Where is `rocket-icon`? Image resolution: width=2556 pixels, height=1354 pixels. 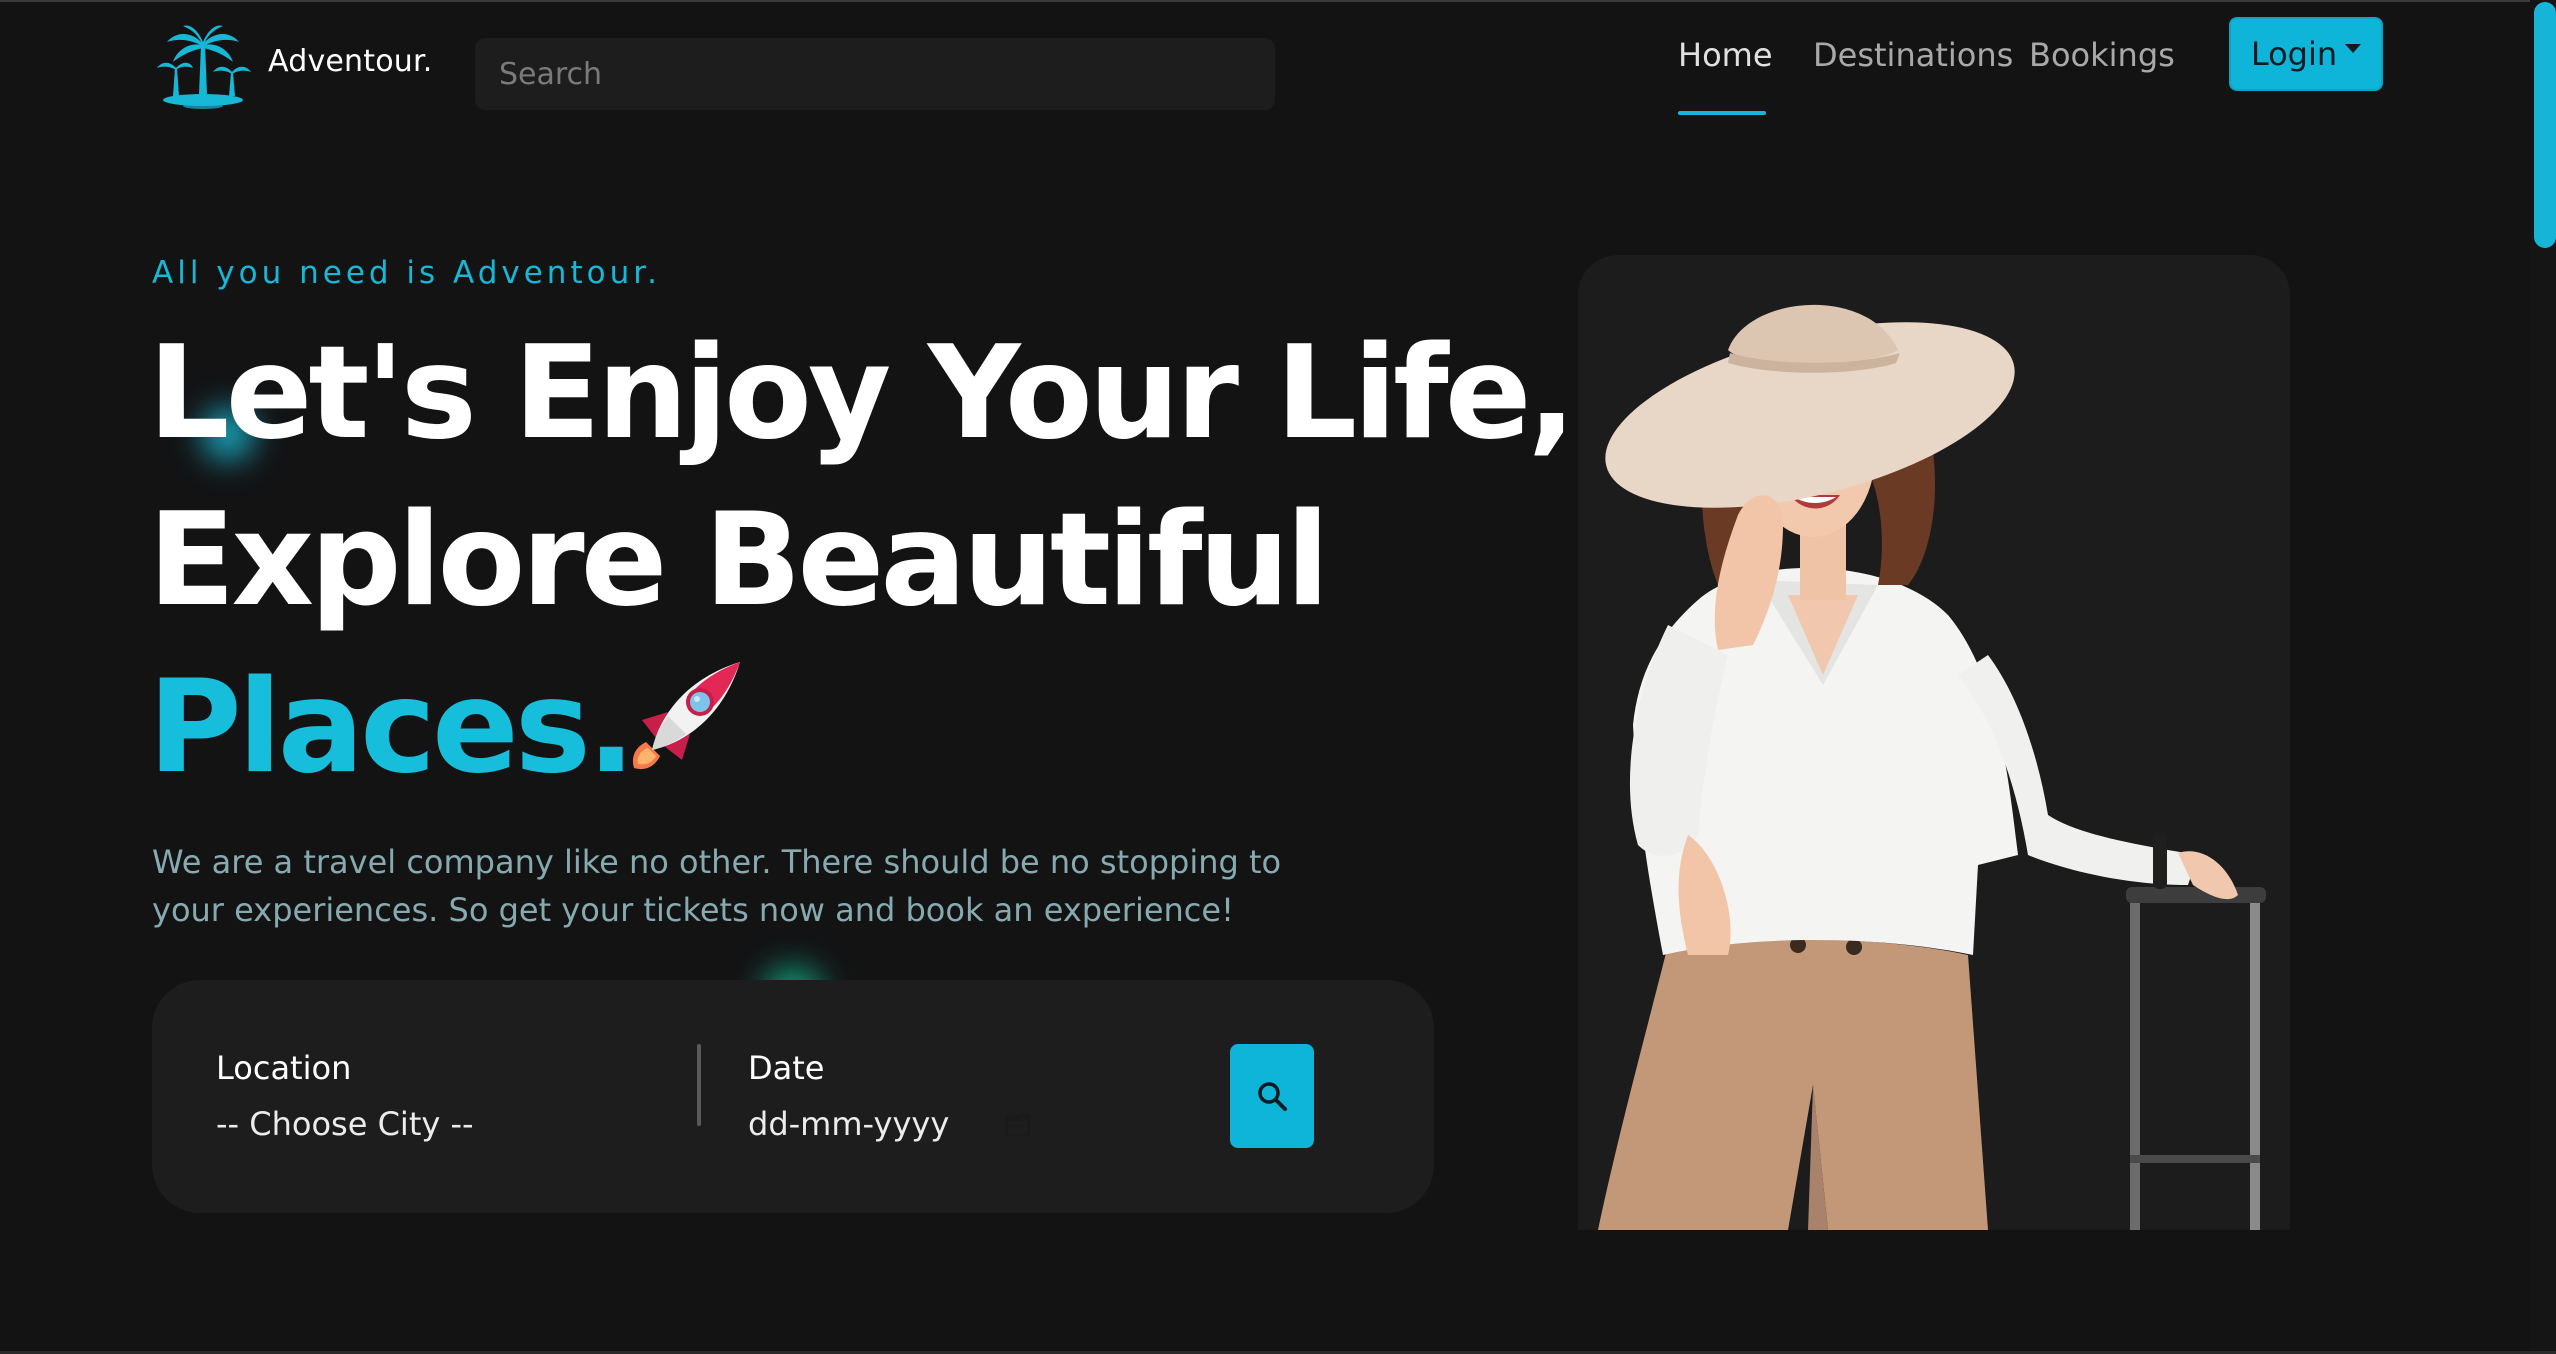
rocket-icon is located at coordinates (686, 716).